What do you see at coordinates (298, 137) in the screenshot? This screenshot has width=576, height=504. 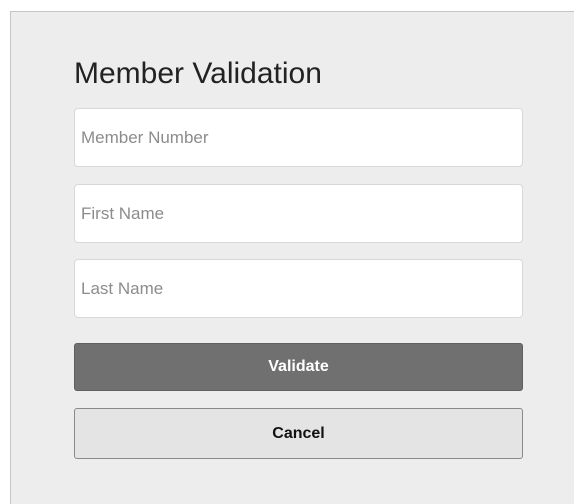 I see `member-number-input` at bounding box center [298, 137].